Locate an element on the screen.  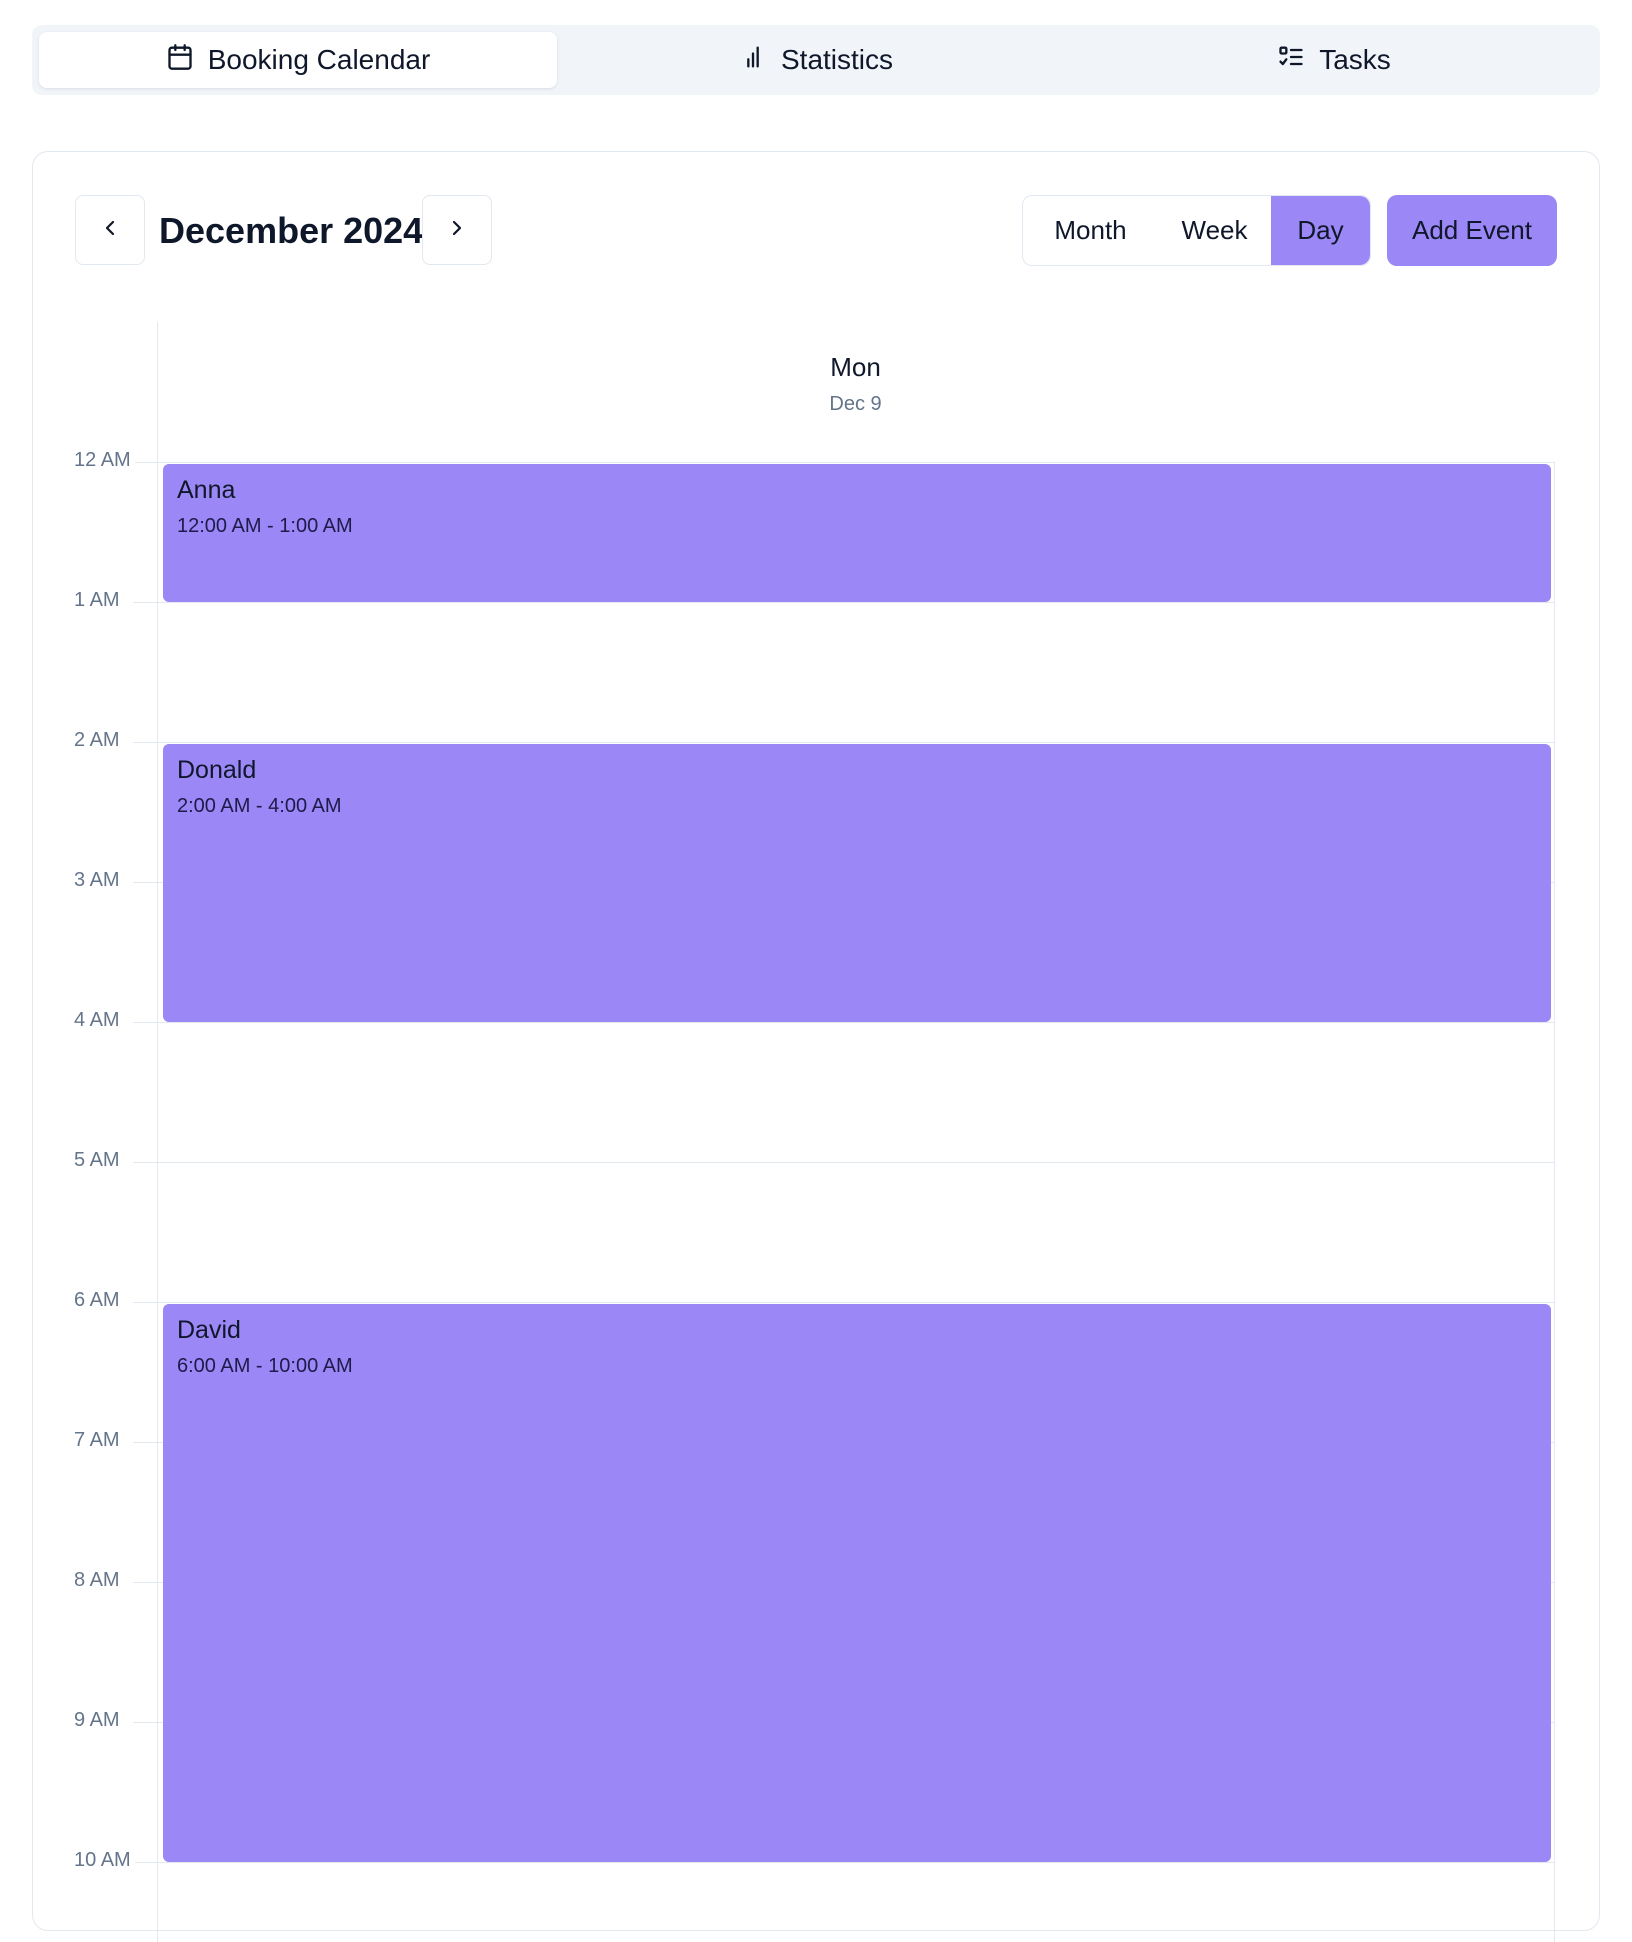
tab-statistics: Statistics is located at coordinates (816, 60).